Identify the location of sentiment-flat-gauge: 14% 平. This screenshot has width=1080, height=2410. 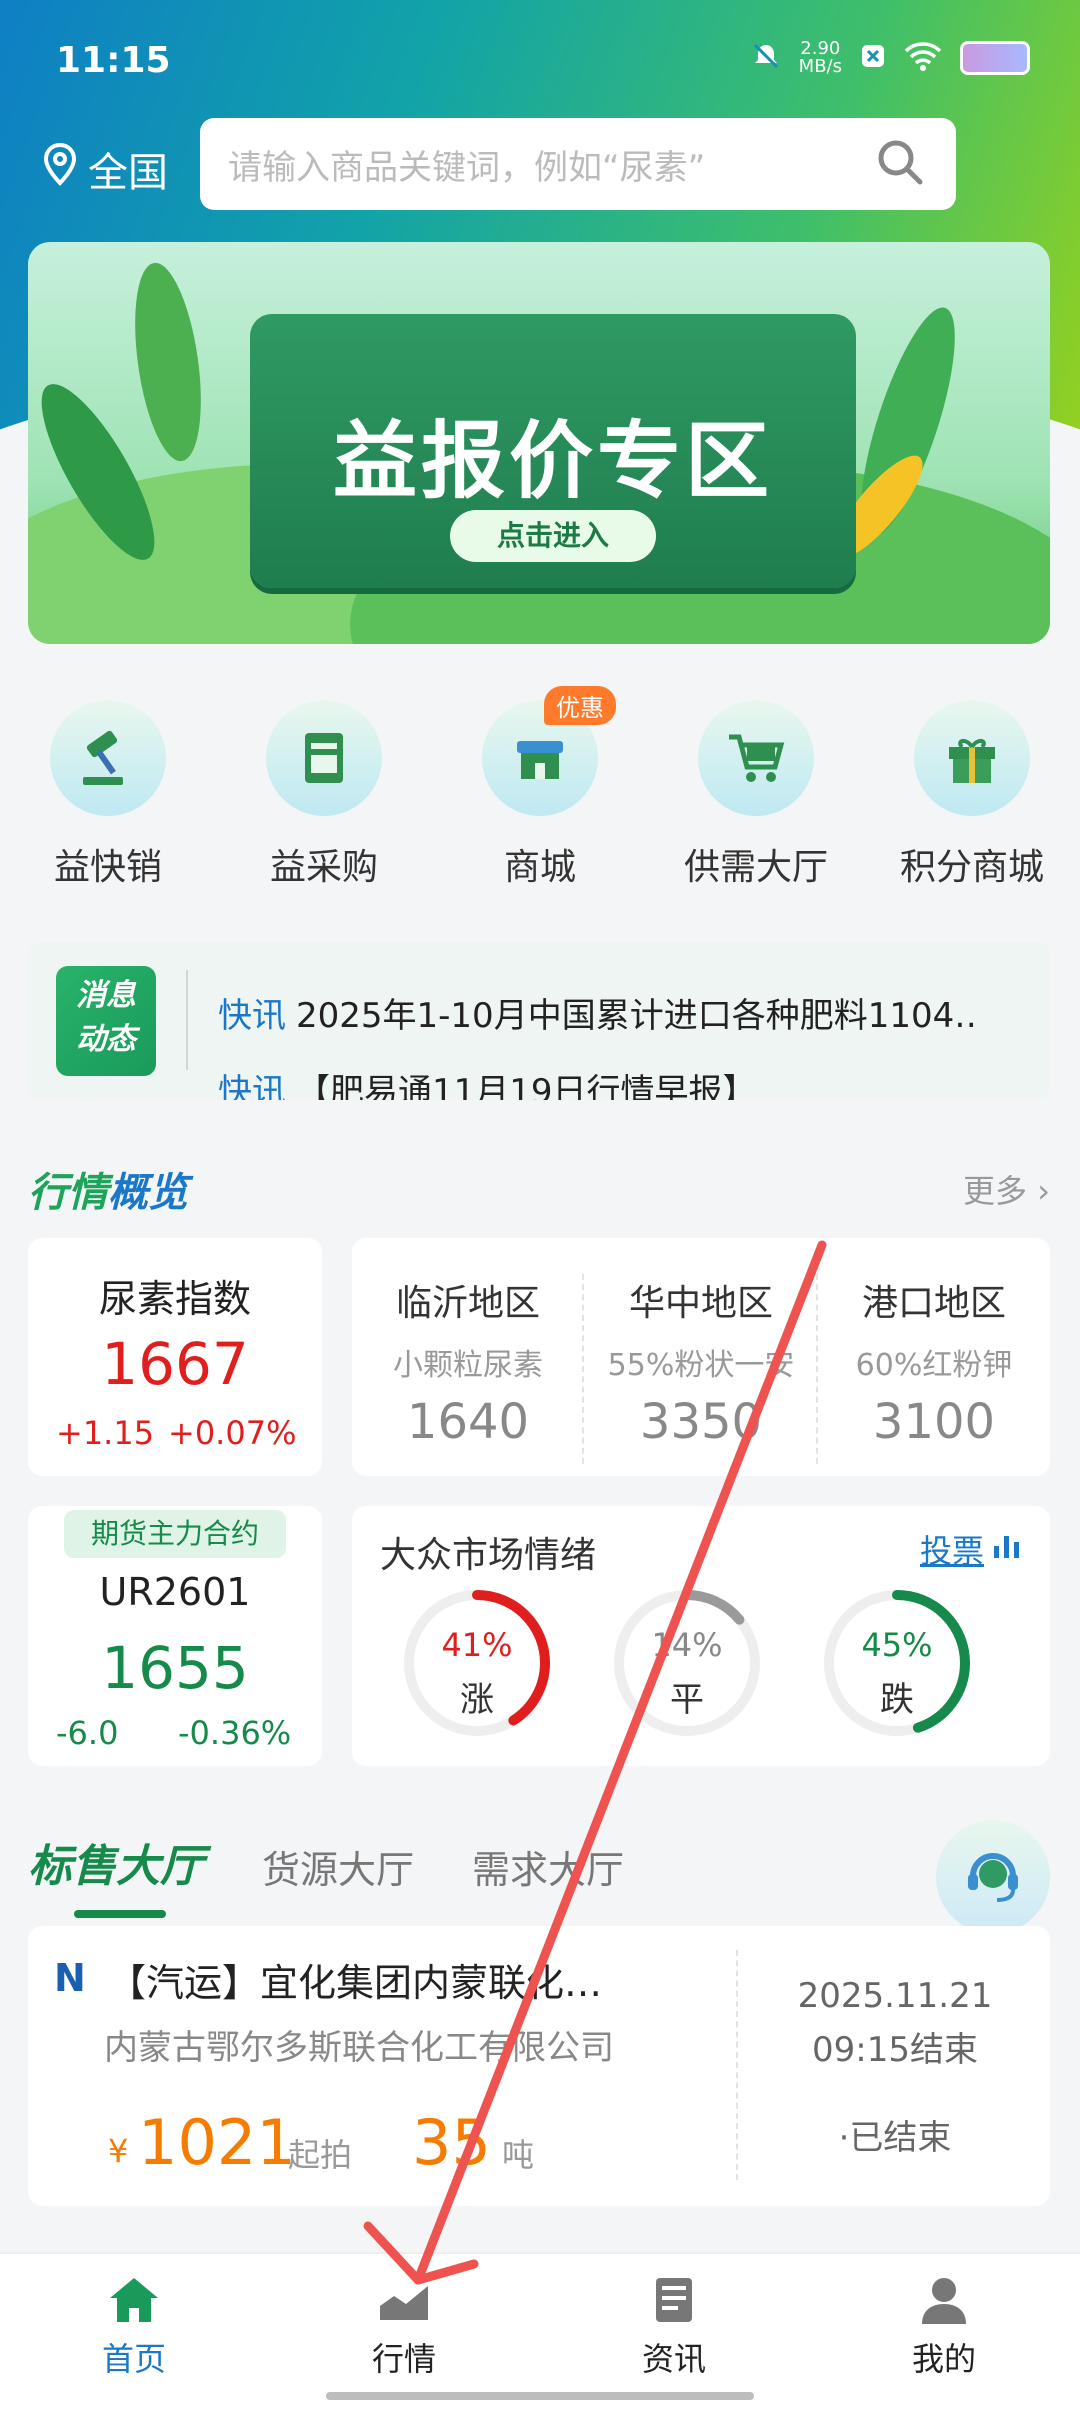
(687, 1663).